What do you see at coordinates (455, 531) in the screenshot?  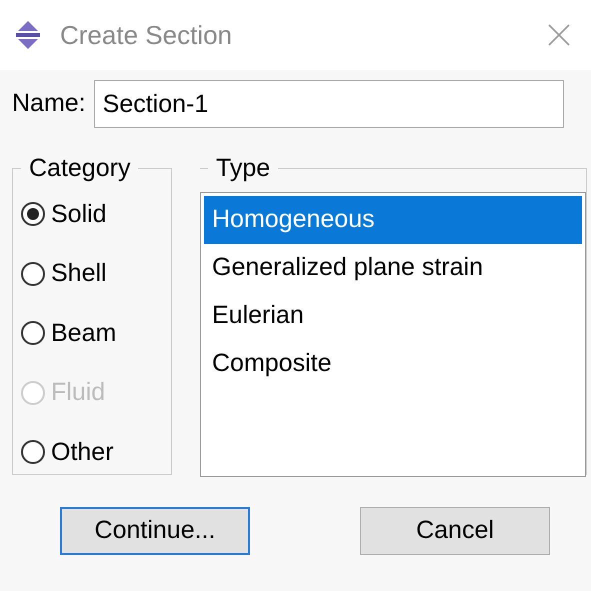 I see `dialog-button: Cancel` at bounding box center [455, 531].